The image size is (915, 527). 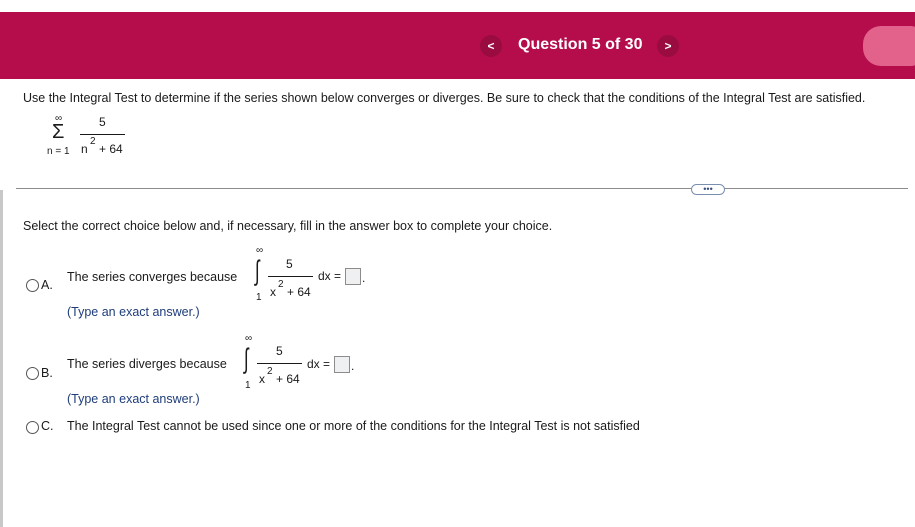 What do you see at coordinates (708, 189) in the screenshot?
I see `more-options-button: •••` at bounding box center [708, 189].